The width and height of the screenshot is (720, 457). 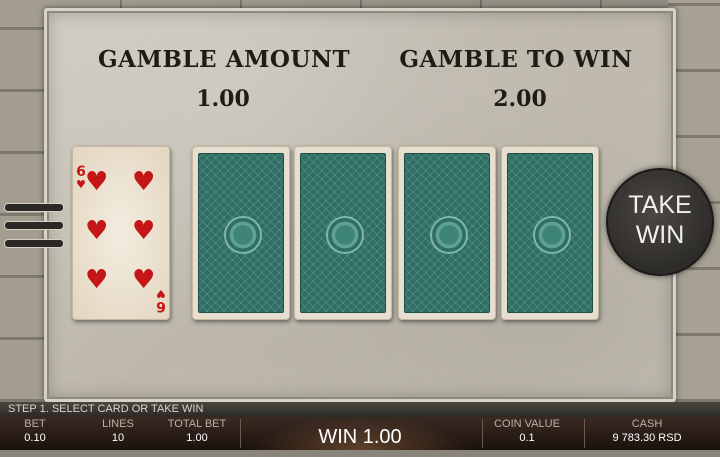 What do you see at coordinates (660, 235) in the screenshot?
I see `take-win-label-line2: WIN` at bounding box center [660, 235].